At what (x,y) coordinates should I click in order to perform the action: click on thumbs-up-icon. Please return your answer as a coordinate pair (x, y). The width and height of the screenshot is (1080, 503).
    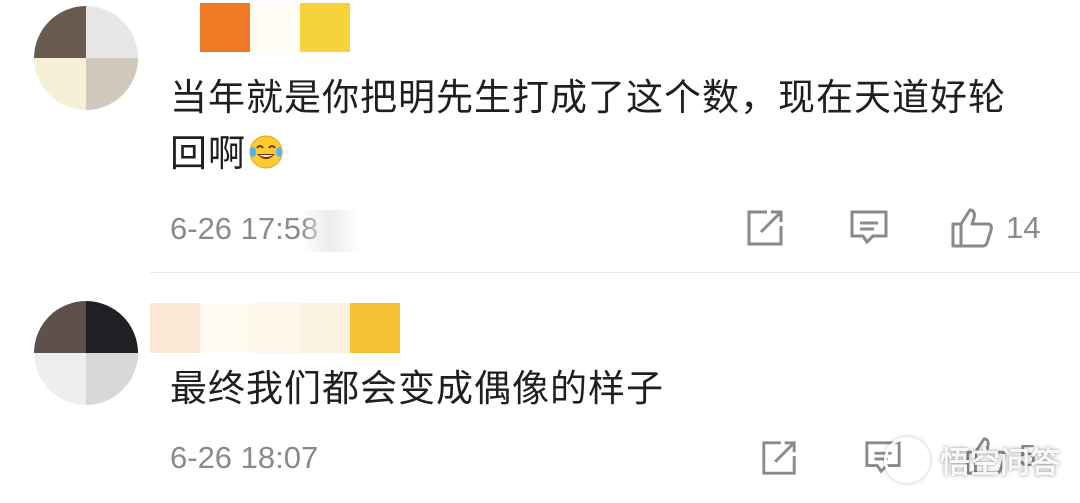
    Looking at the image, I should click on (972, 228).